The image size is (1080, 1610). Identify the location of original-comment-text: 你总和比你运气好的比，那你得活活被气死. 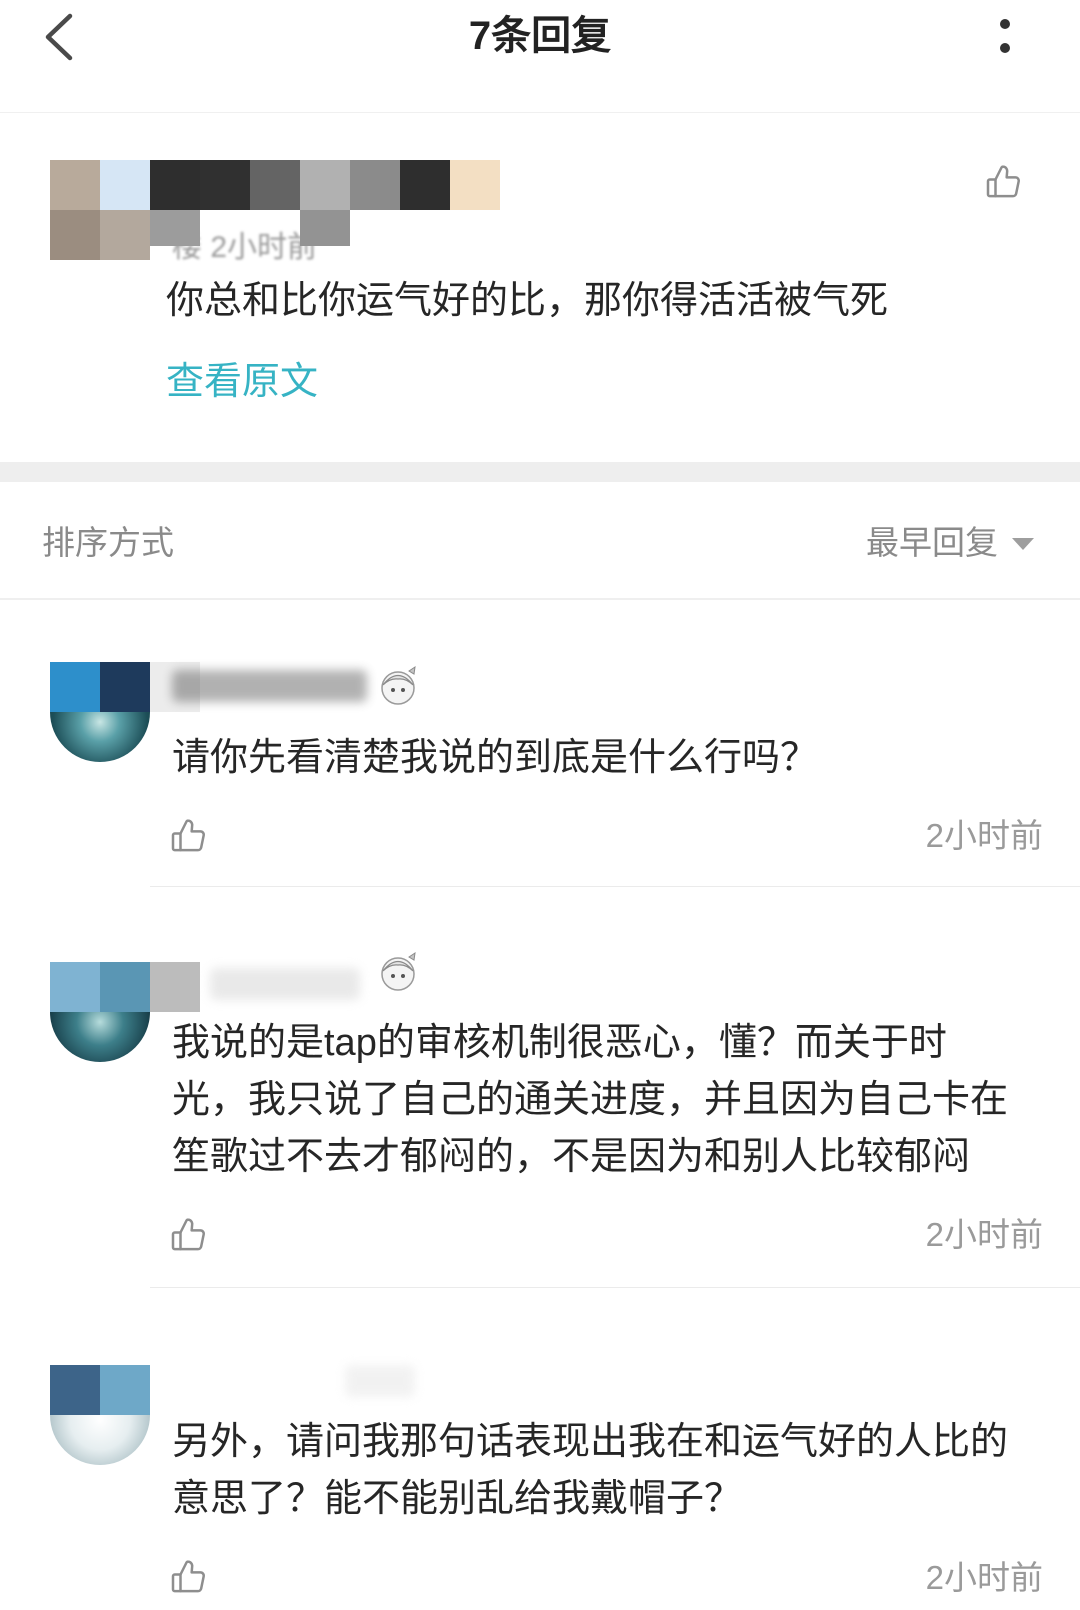
(527, 301).